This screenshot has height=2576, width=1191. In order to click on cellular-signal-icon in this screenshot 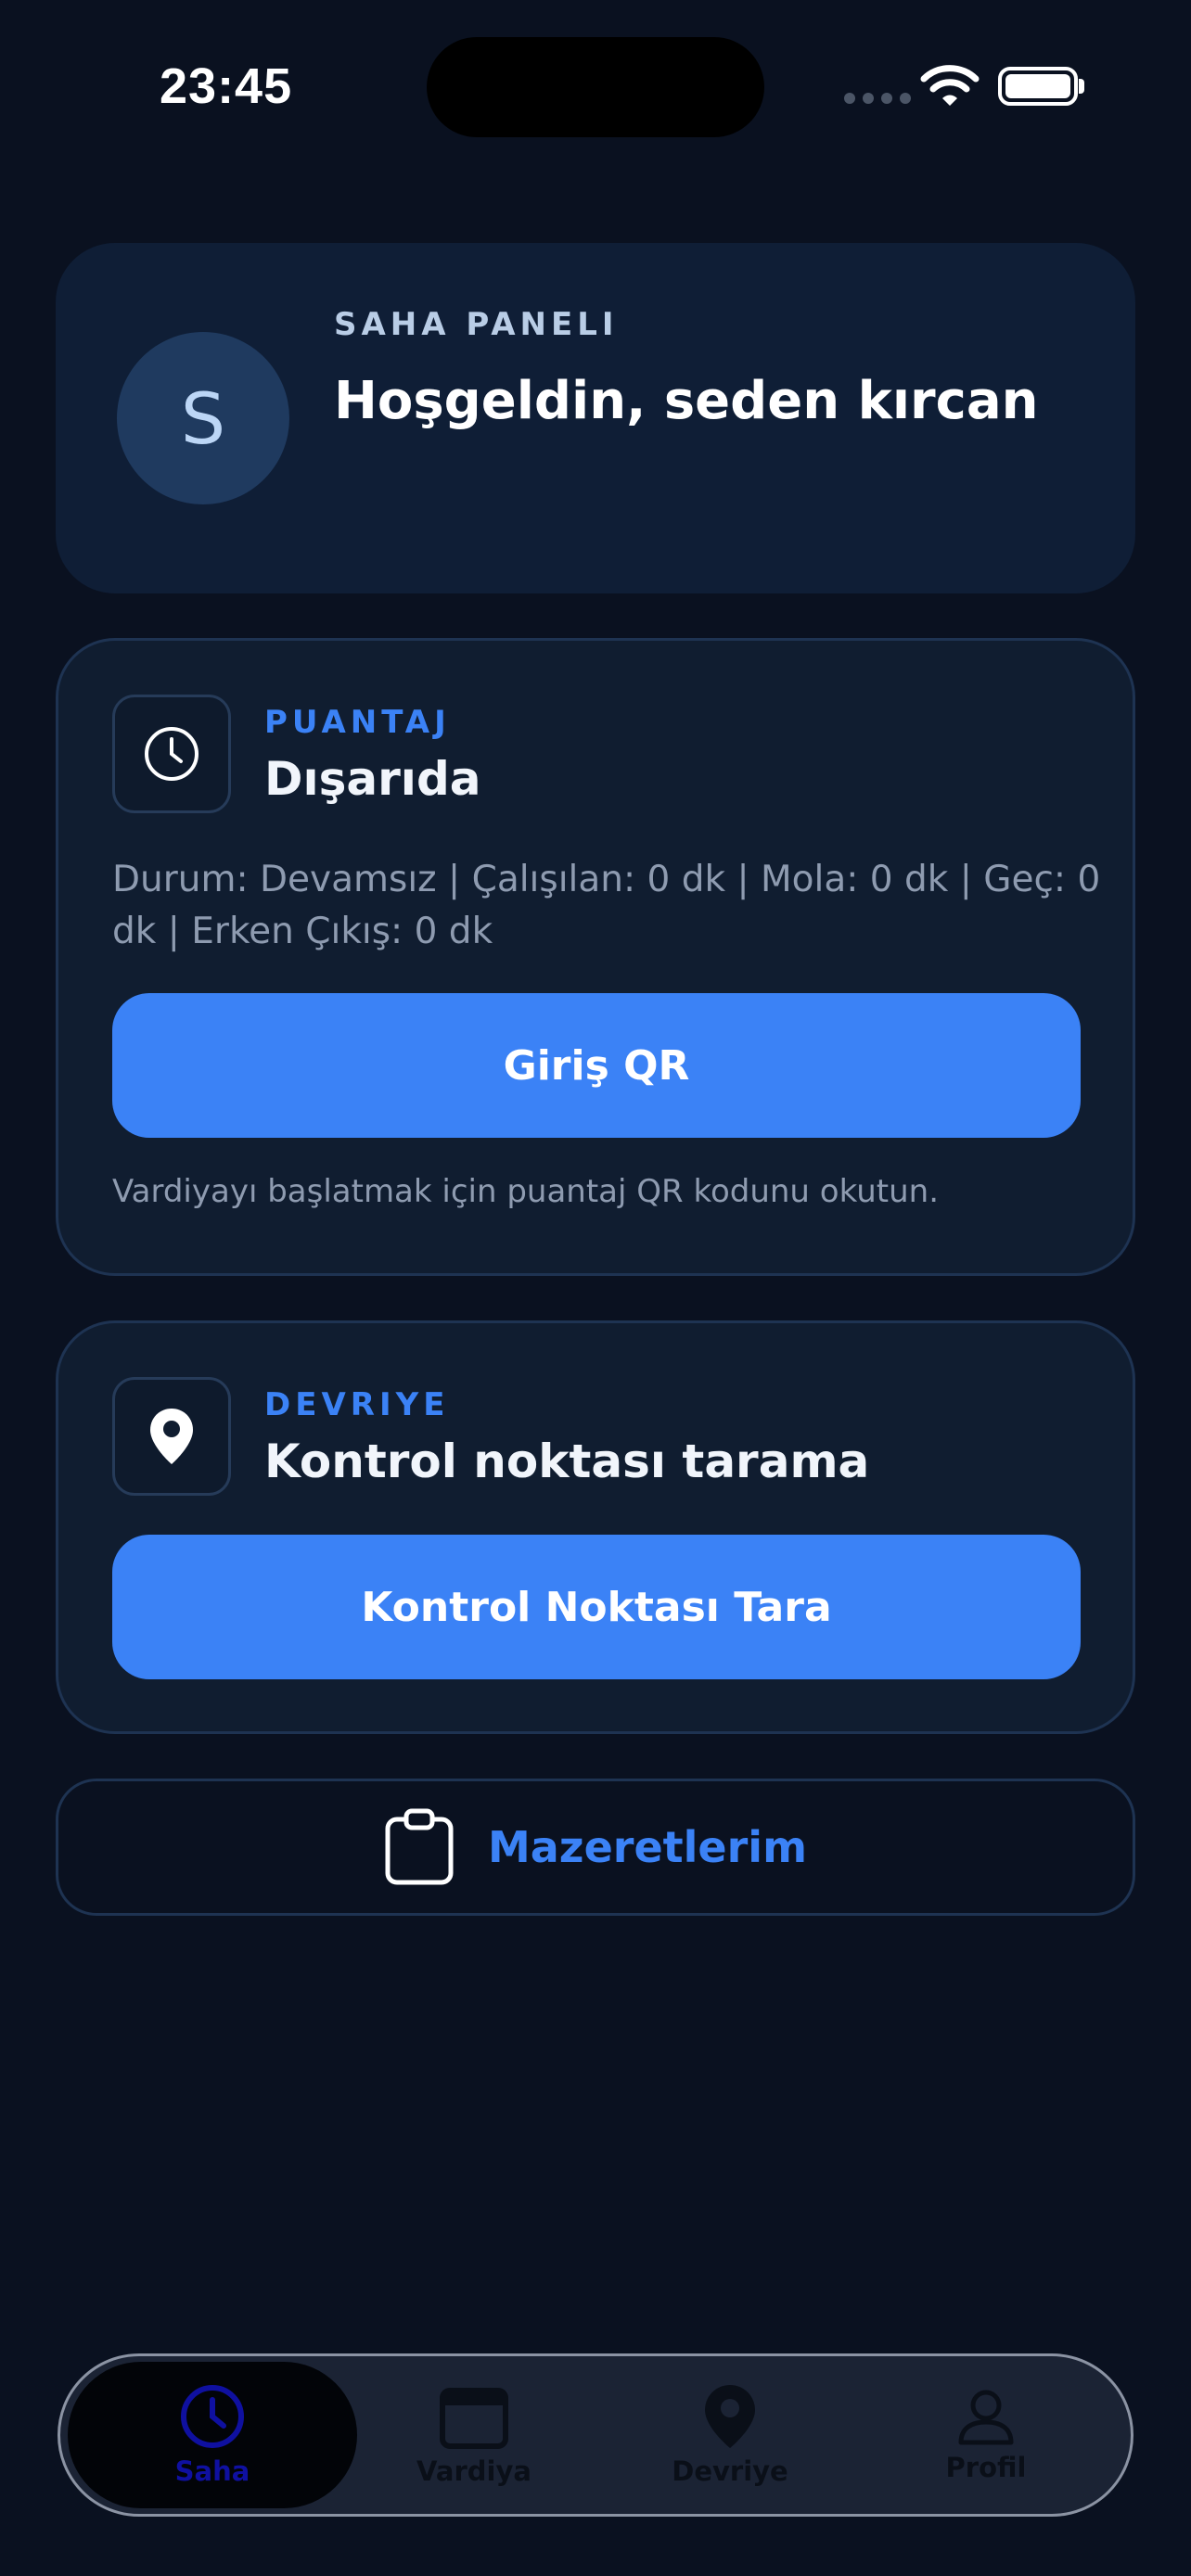, I will do `click(877, 98)`.